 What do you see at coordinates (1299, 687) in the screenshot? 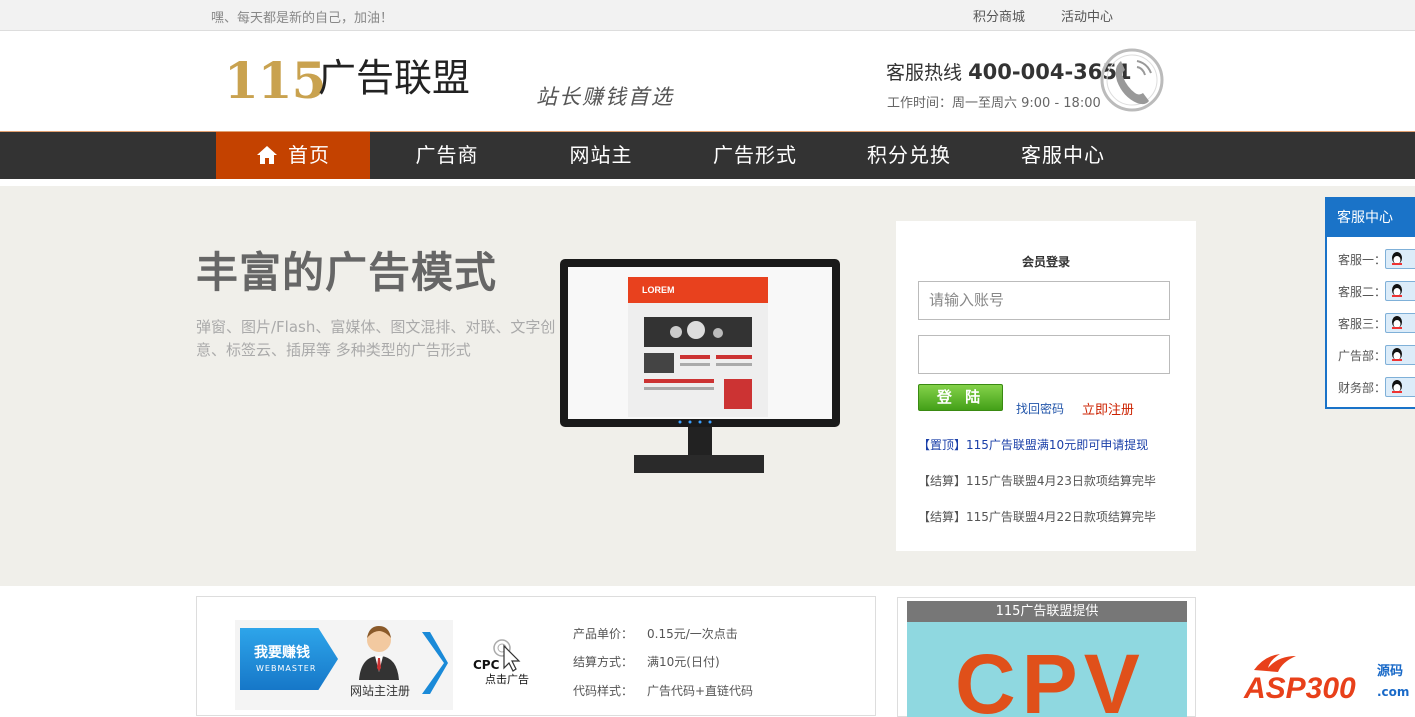
I see `watermark-text: ASP300` at bounding box center [1299, 687].